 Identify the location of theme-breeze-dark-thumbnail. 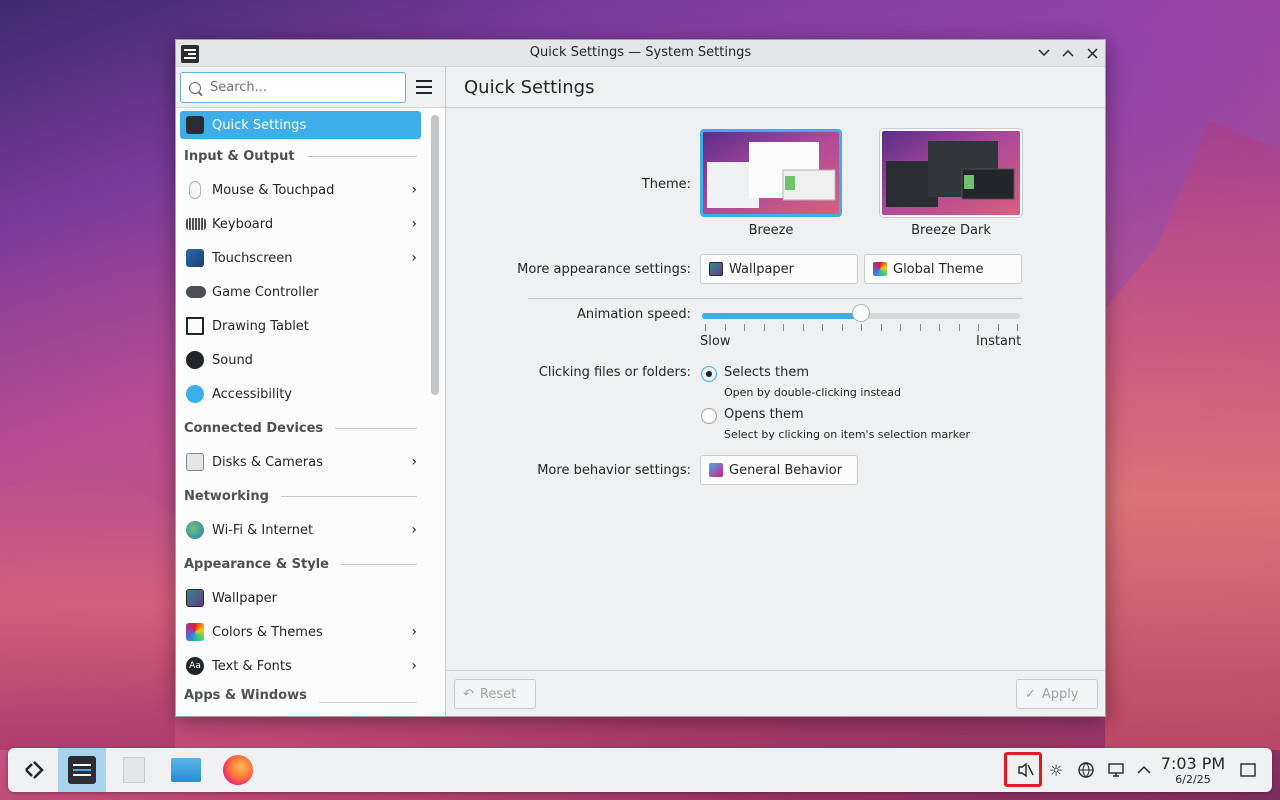
(951, 173).